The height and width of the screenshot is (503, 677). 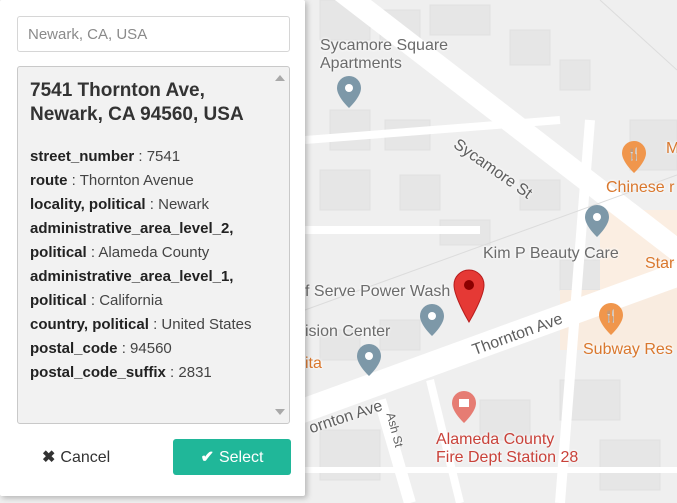 What do you see at coordinates (148, 103) in the screenshot?
I see `address-title: 7541 Thornton Ave, Newark, CA 94560, USA` at bounding box center [148, 103].